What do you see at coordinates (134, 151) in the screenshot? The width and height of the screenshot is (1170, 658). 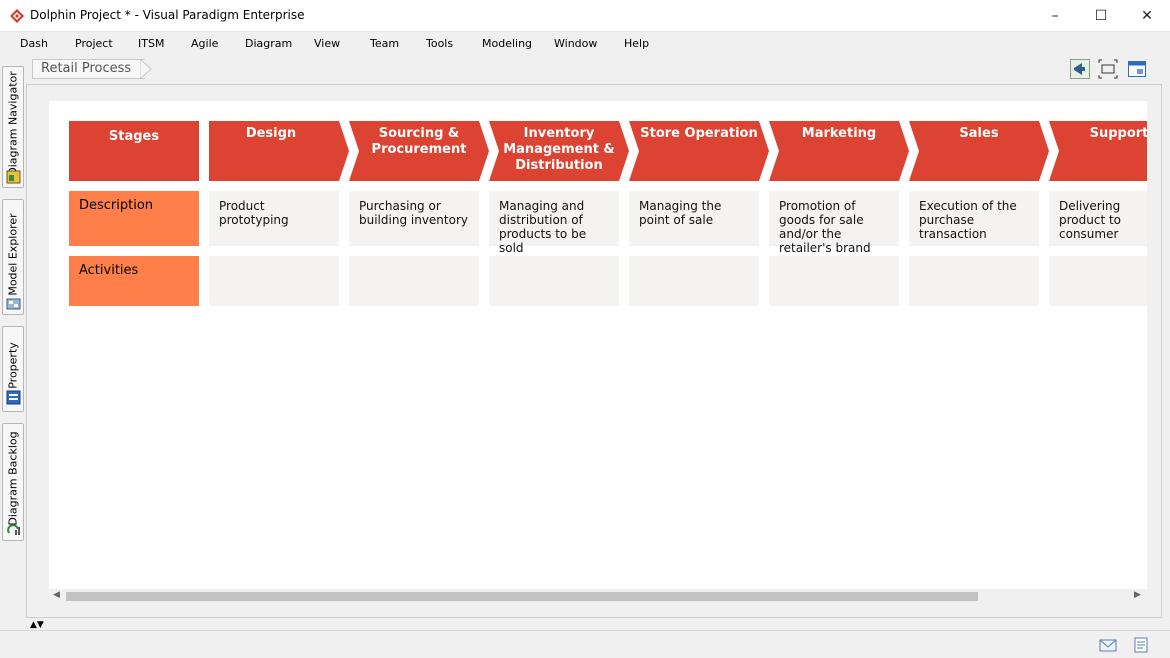 I see `stages-header: Stages` at bounding box center [134, 151].